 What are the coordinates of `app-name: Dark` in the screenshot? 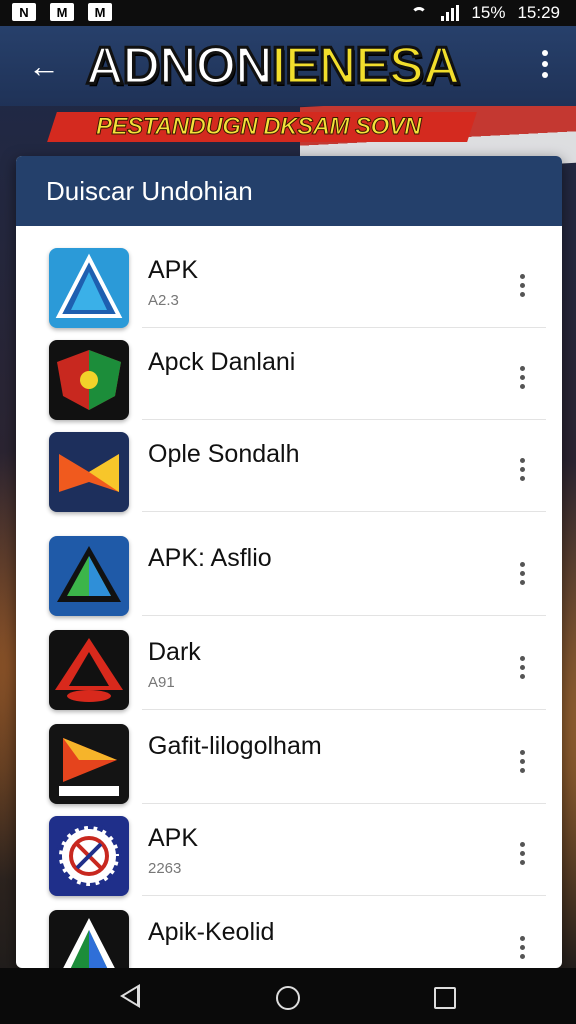 It's located at (174, 652).